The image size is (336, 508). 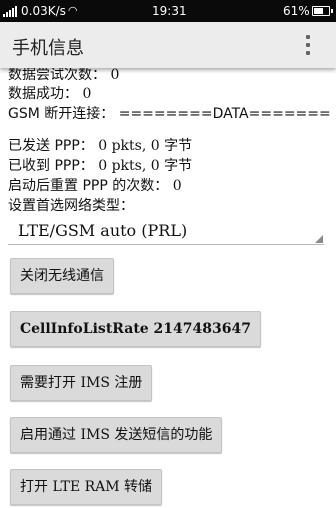 What do you see at coordinates (296, 11) in the screenshot?
I see `battery-percent: 61%` at bounding box center [296, 11].